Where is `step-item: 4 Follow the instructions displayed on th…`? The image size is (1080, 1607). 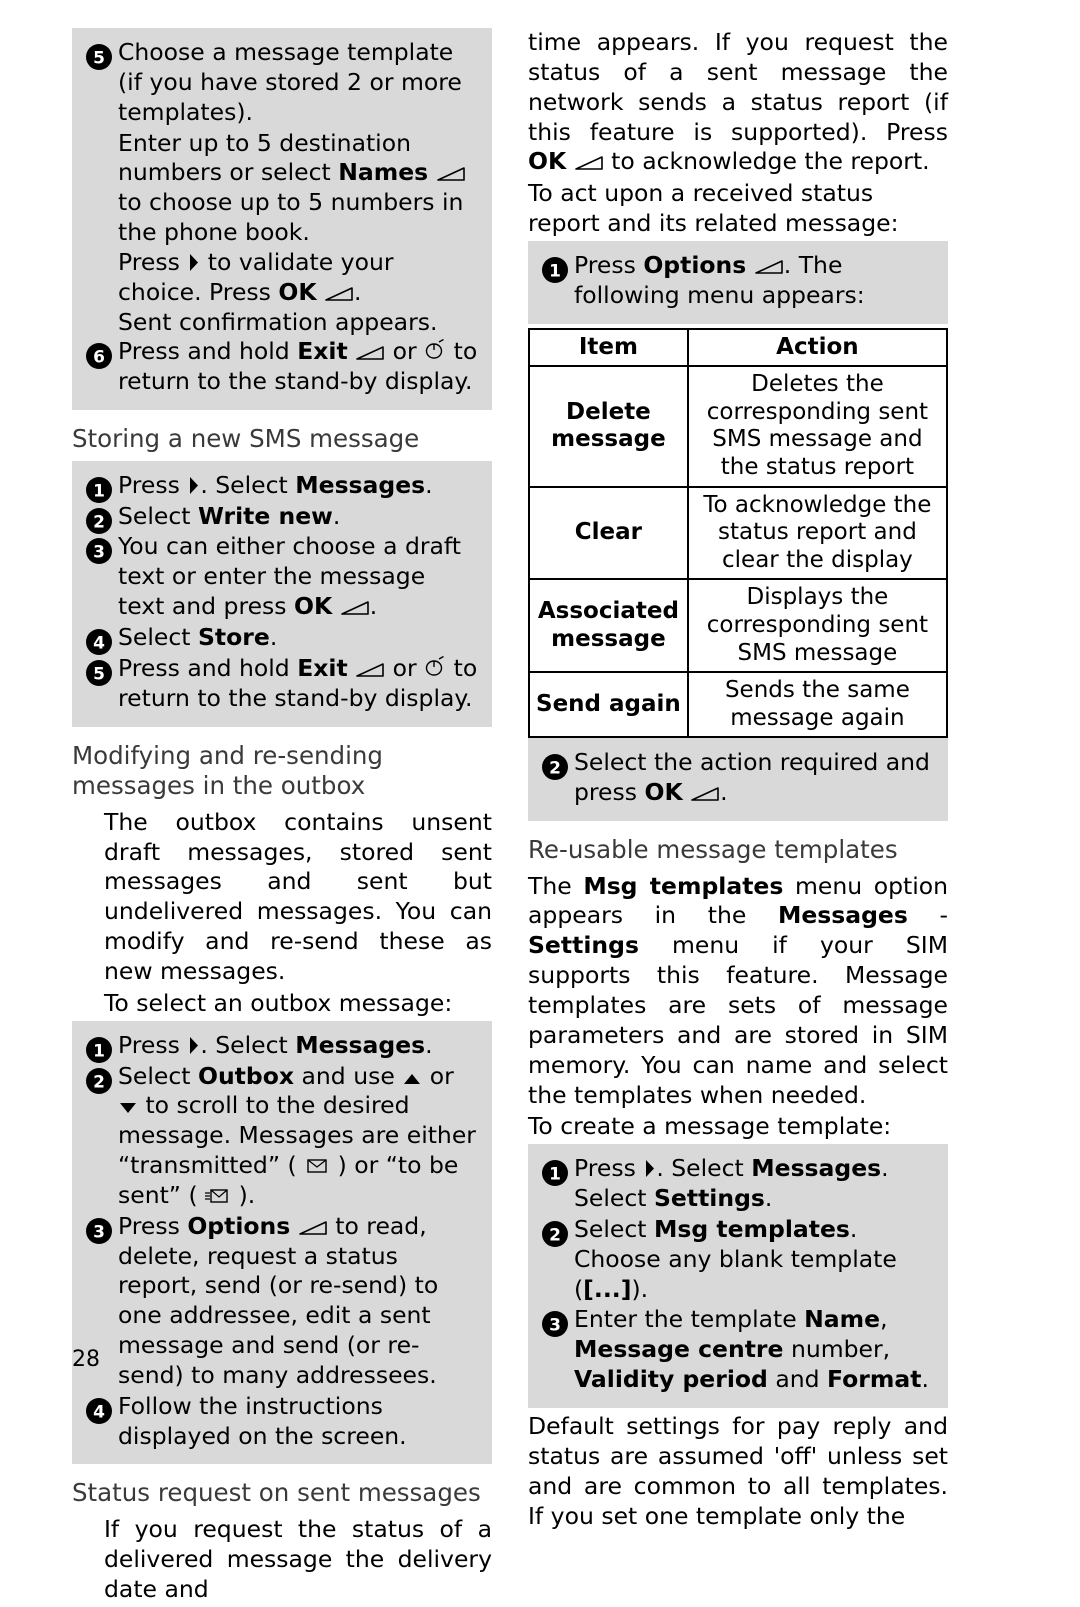 step-item: 4 Follow the instructions displayed on th… is located at coordinates (281, 1422).